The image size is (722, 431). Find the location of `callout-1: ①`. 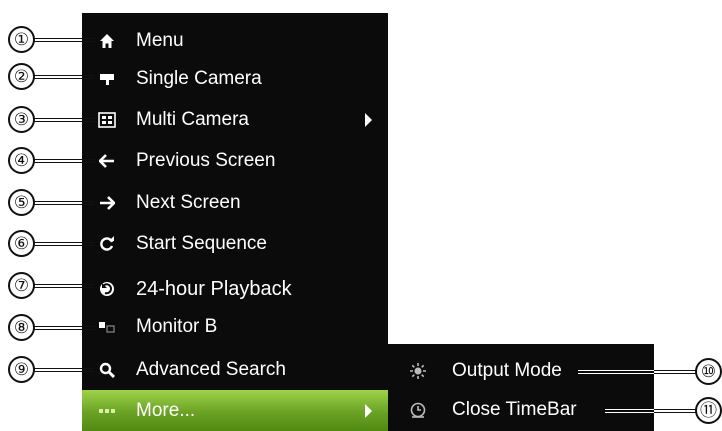

callout-1: ① is located at coordinates (21, 39).